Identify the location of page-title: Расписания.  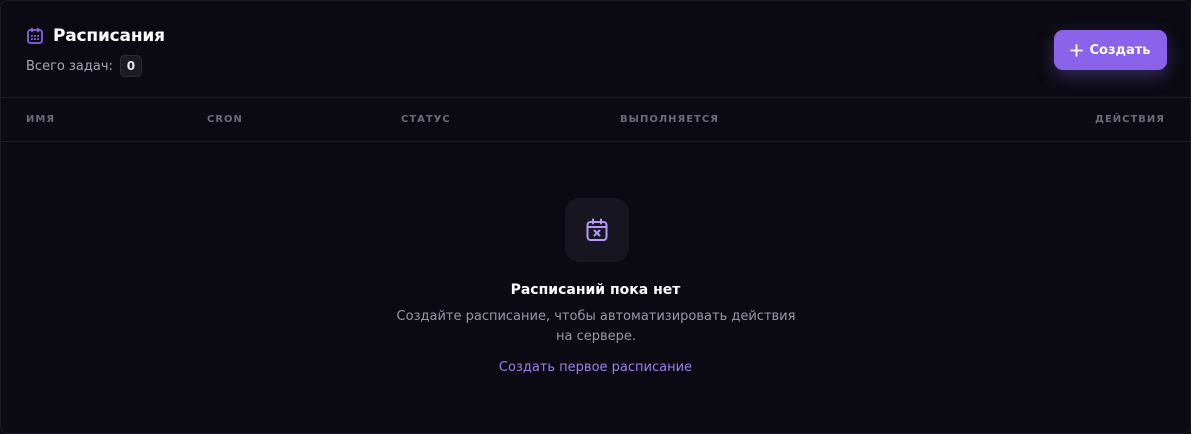
(109, 36).